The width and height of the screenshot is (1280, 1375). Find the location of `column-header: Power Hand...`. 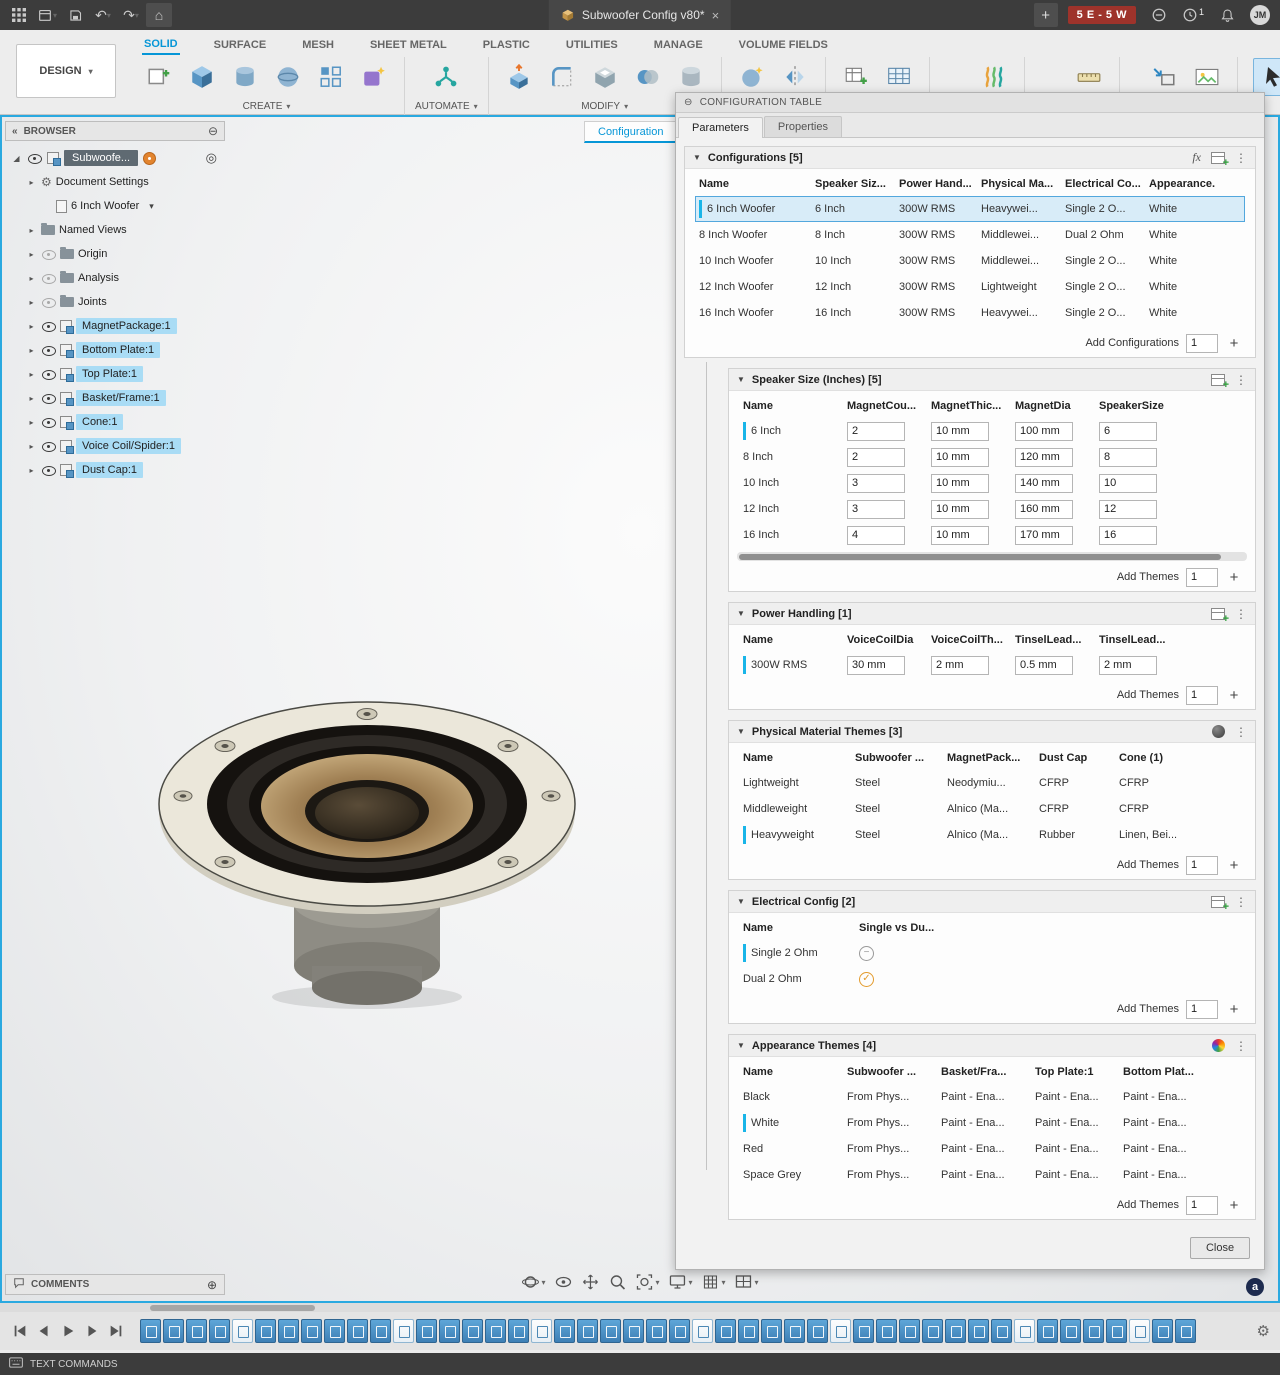

column-header: Power Hand... is located at coordinates (936, 184).